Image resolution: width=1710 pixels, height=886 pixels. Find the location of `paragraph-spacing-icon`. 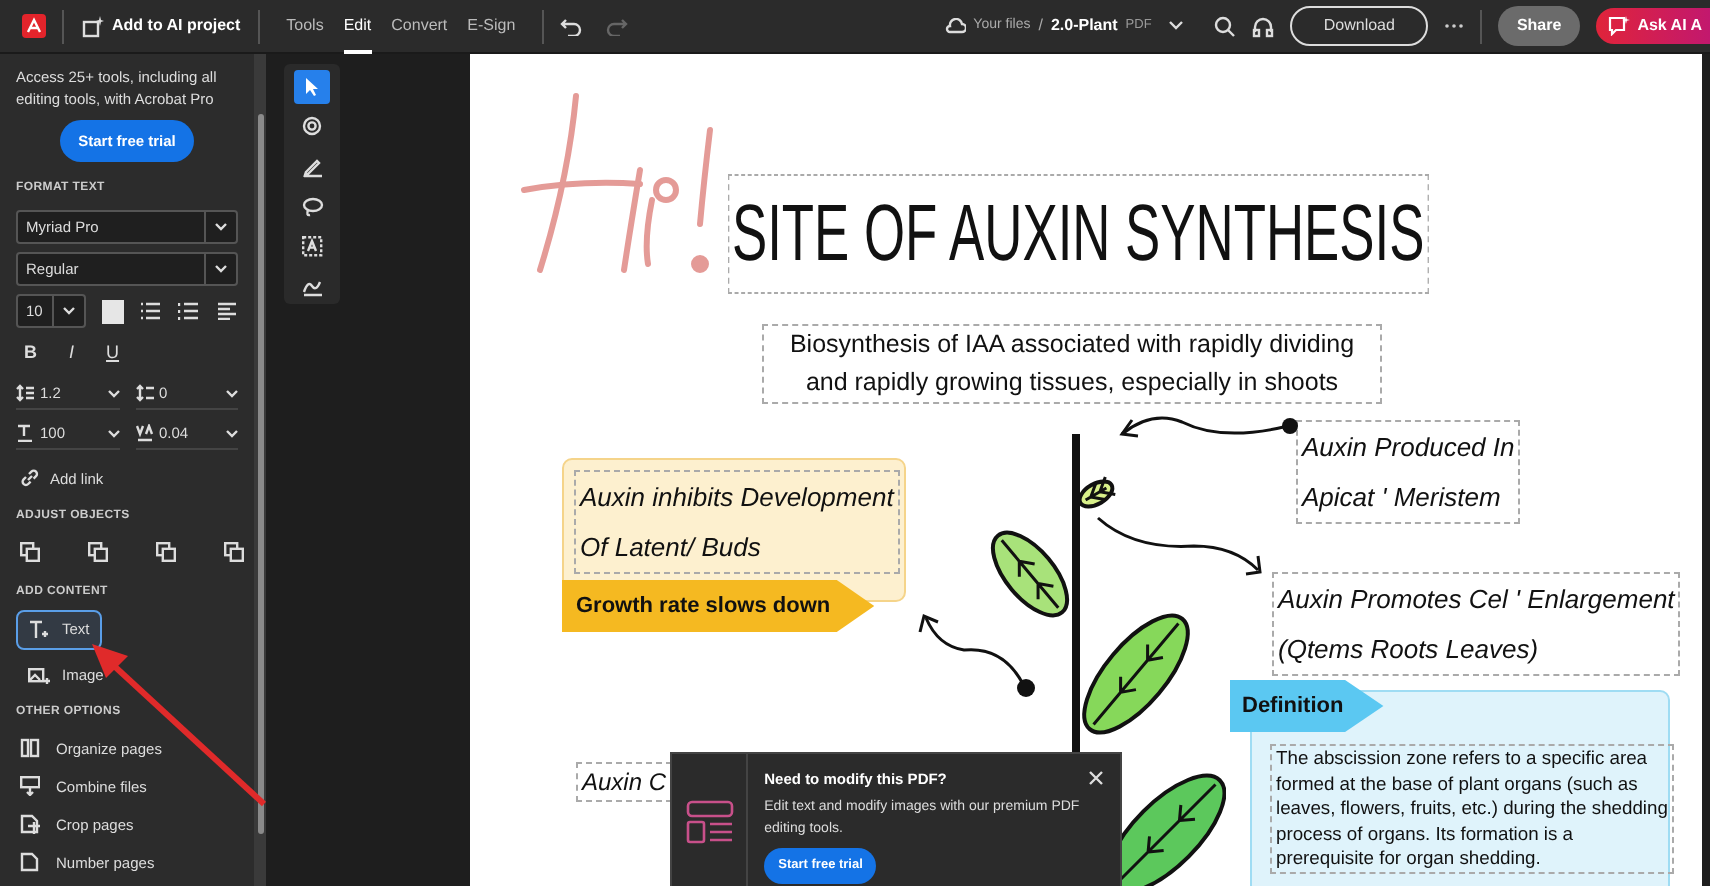

paragraph-spacing-icon is located at coordinates (144, 393).